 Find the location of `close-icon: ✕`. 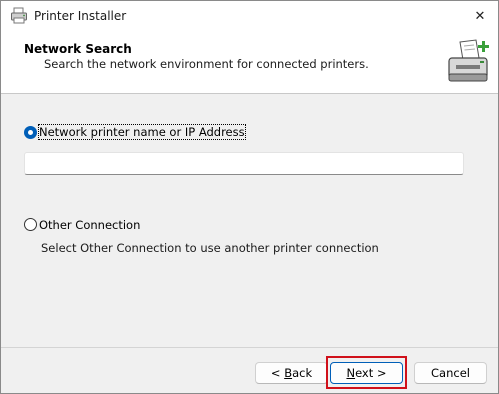

close-icon: ✕ is located at coordinates (480, 16).